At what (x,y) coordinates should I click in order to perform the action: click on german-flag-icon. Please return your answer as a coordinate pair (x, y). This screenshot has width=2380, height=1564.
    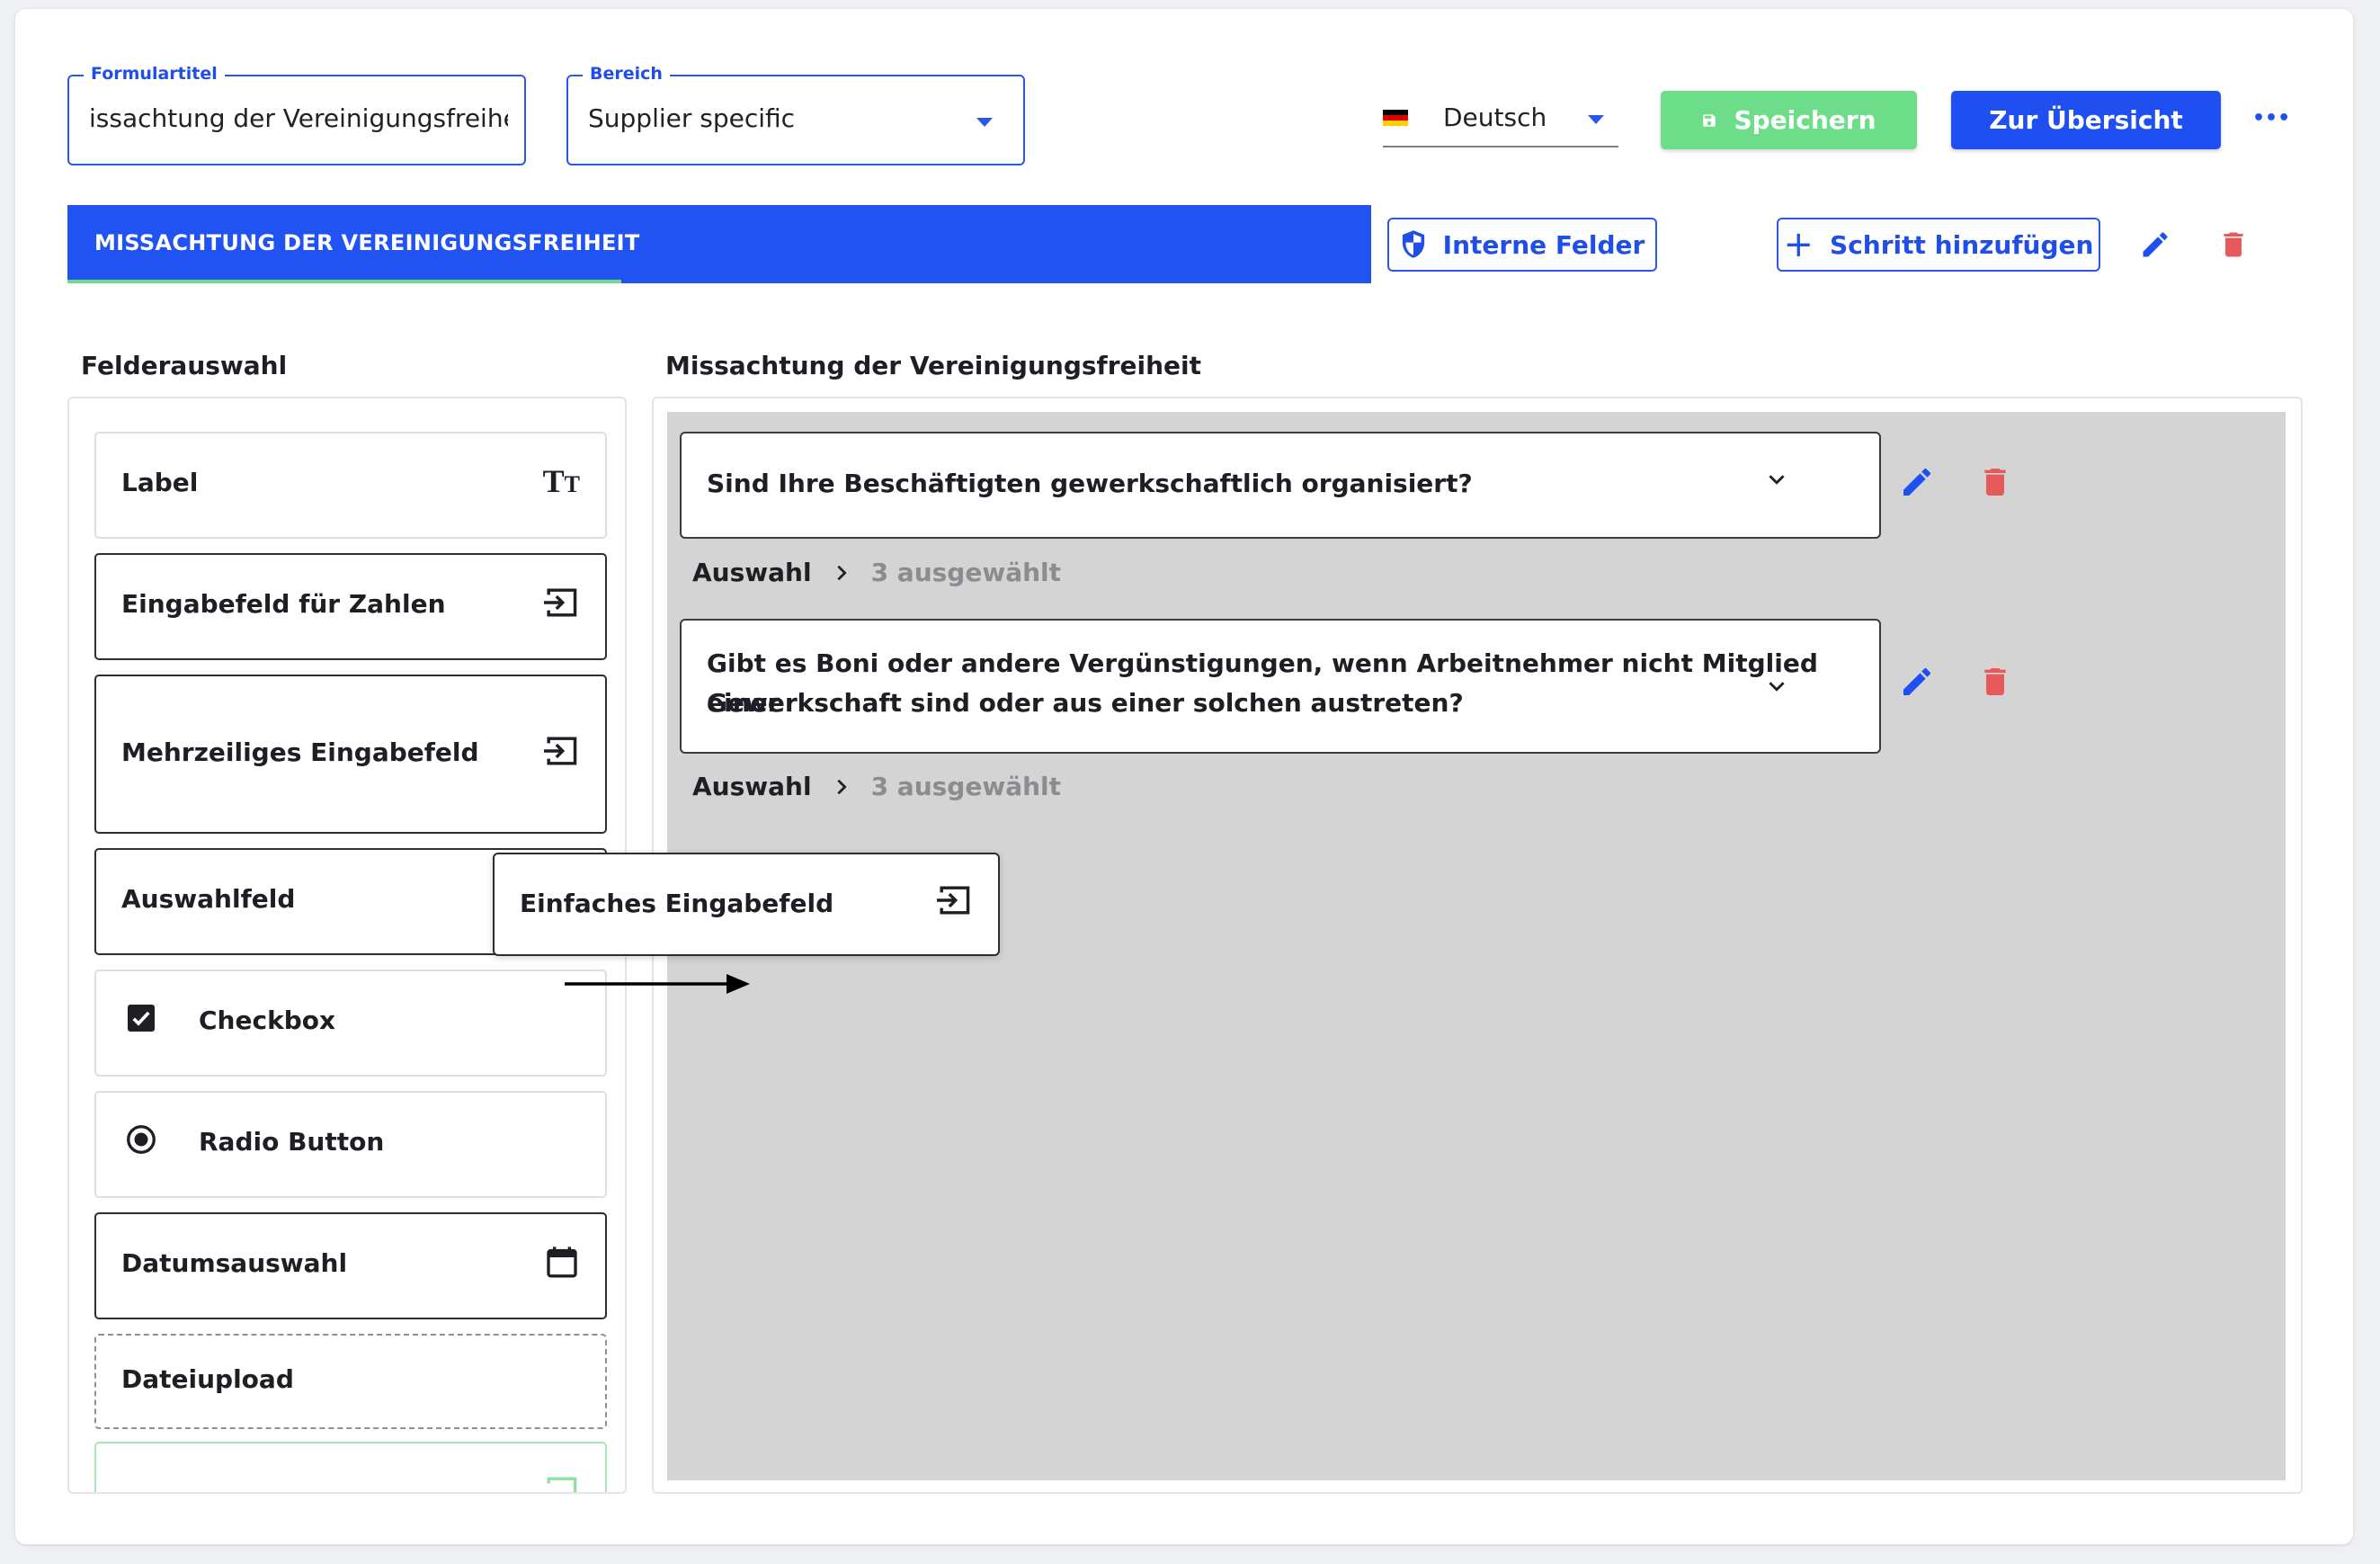
    Looking at the image, I should click on (1396, 118).